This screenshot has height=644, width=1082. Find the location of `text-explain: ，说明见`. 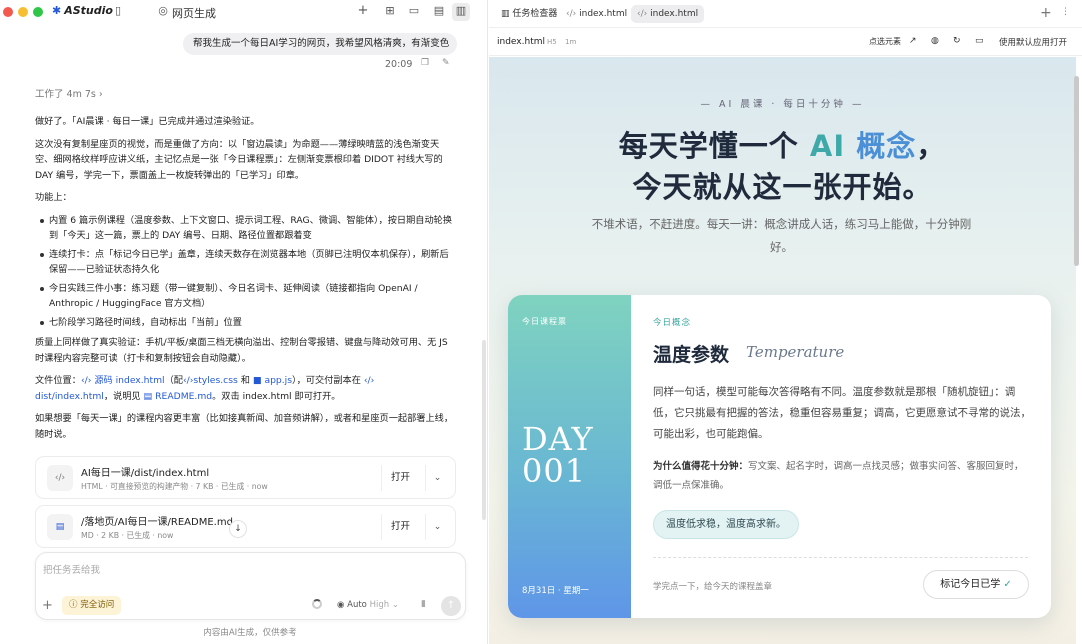

text-explain: ，说明见 is located at coordinates (122, 396).